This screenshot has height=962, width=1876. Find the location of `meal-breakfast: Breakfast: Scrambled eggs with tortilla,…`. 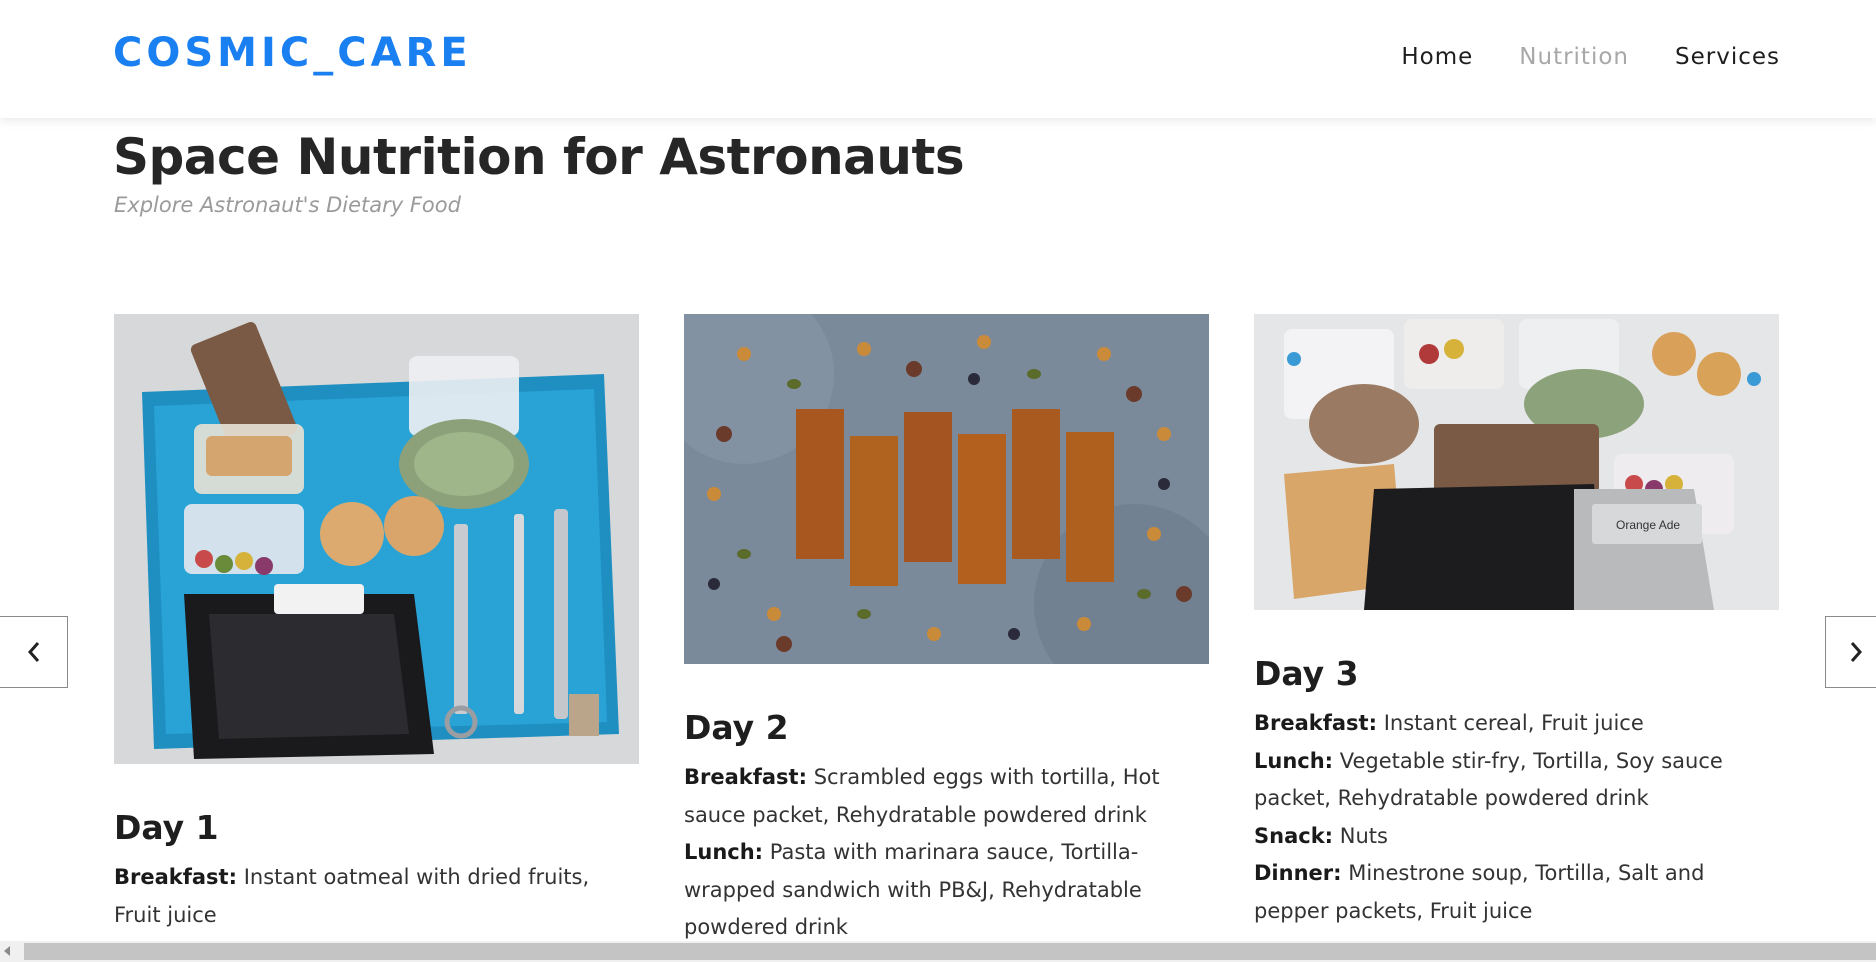

meal-breakfast: Breakfast: Scrambled eggs with tortilla,… is located at coordinates (946, 796).